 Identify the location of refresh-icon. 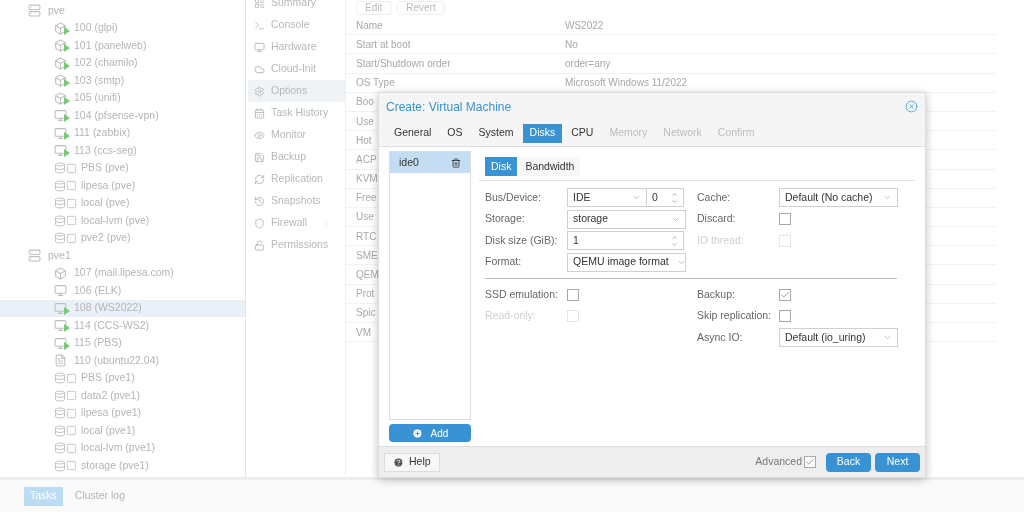
(259, 179).